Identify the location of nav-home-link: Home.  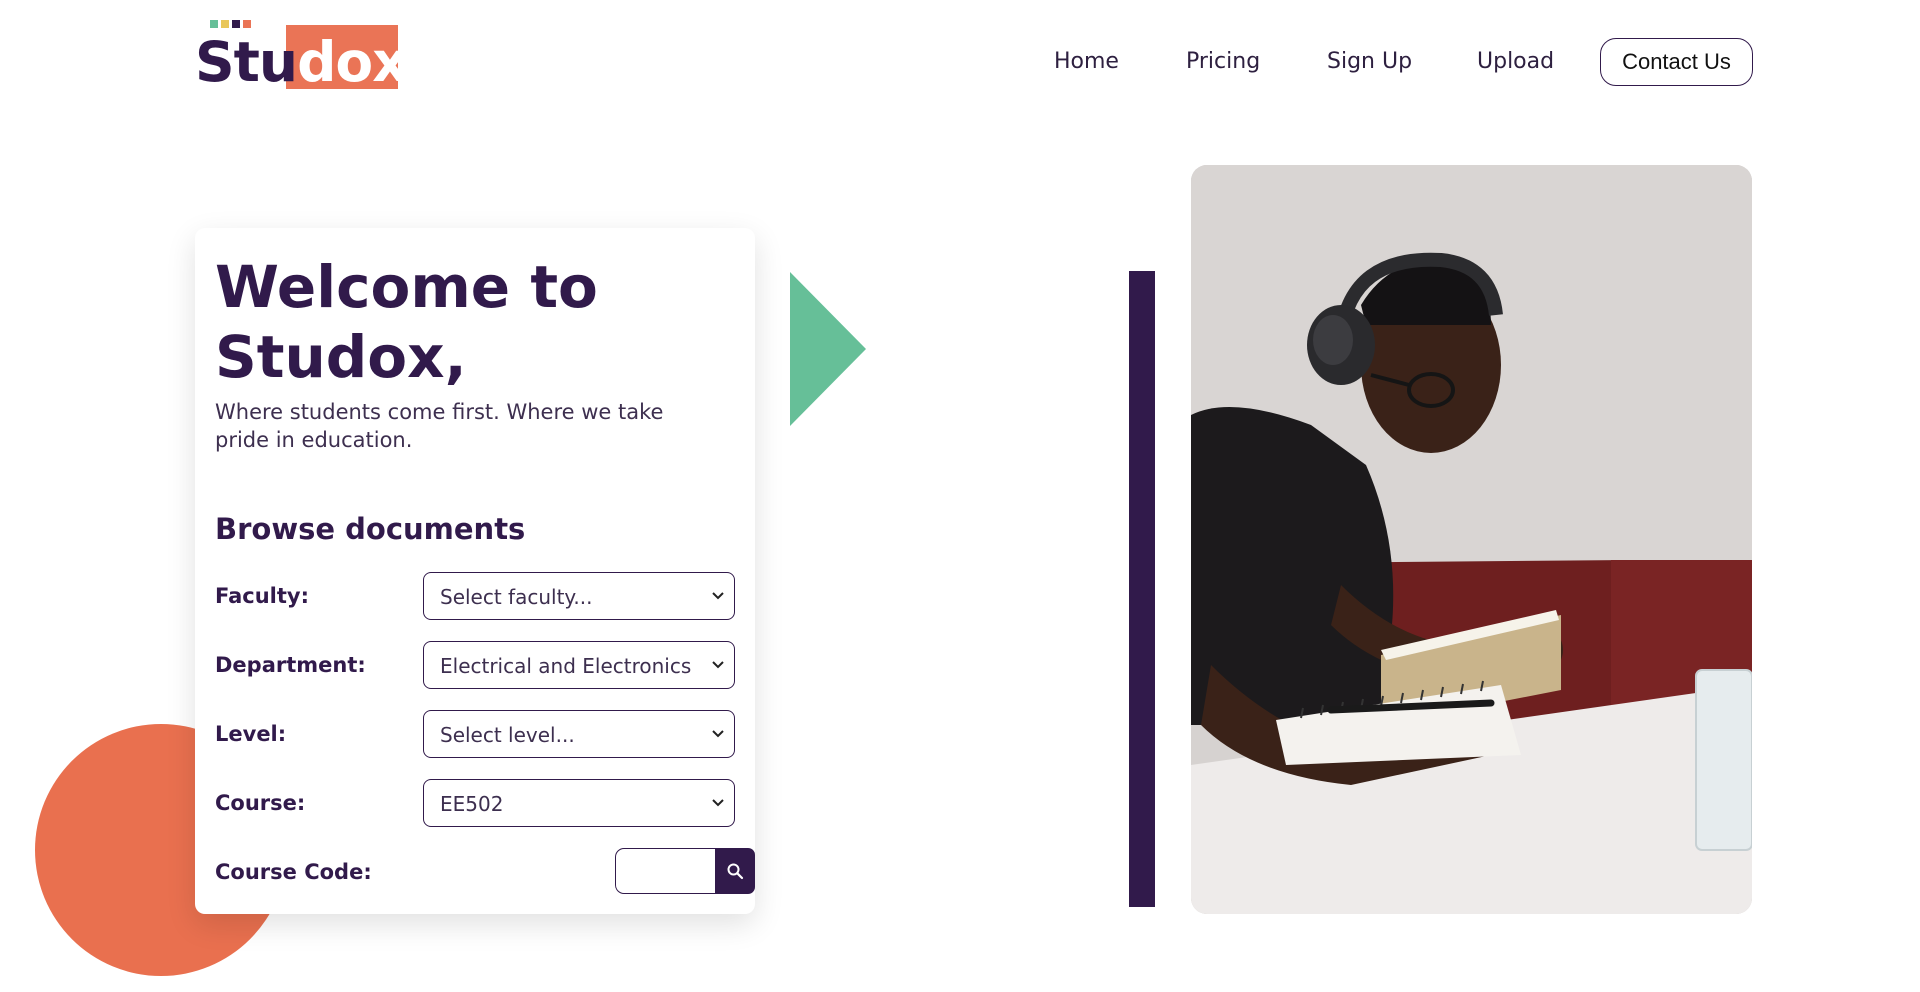
(1086, 62).